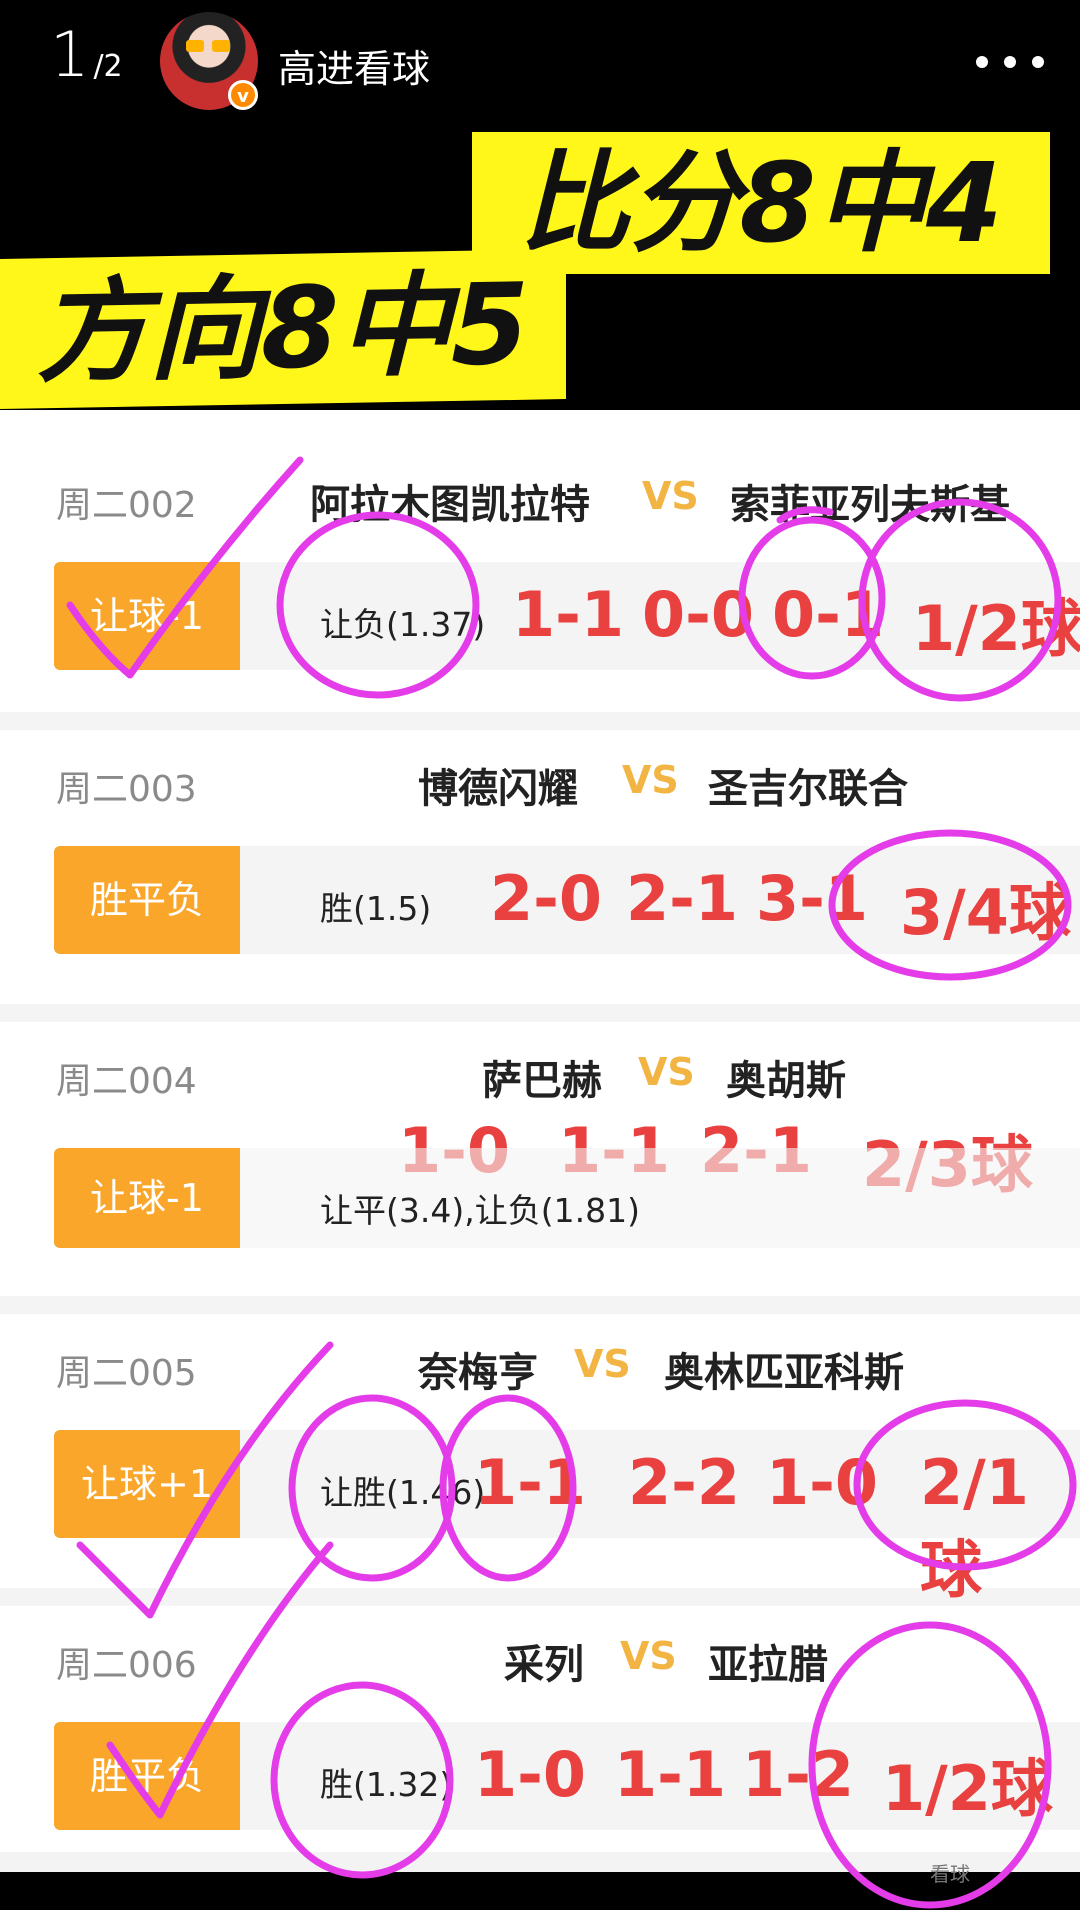  What do you see at coordinates (126, 1665) in the screenshot?
I see `match-code: 周二006` at bounding box center [126, 1665].